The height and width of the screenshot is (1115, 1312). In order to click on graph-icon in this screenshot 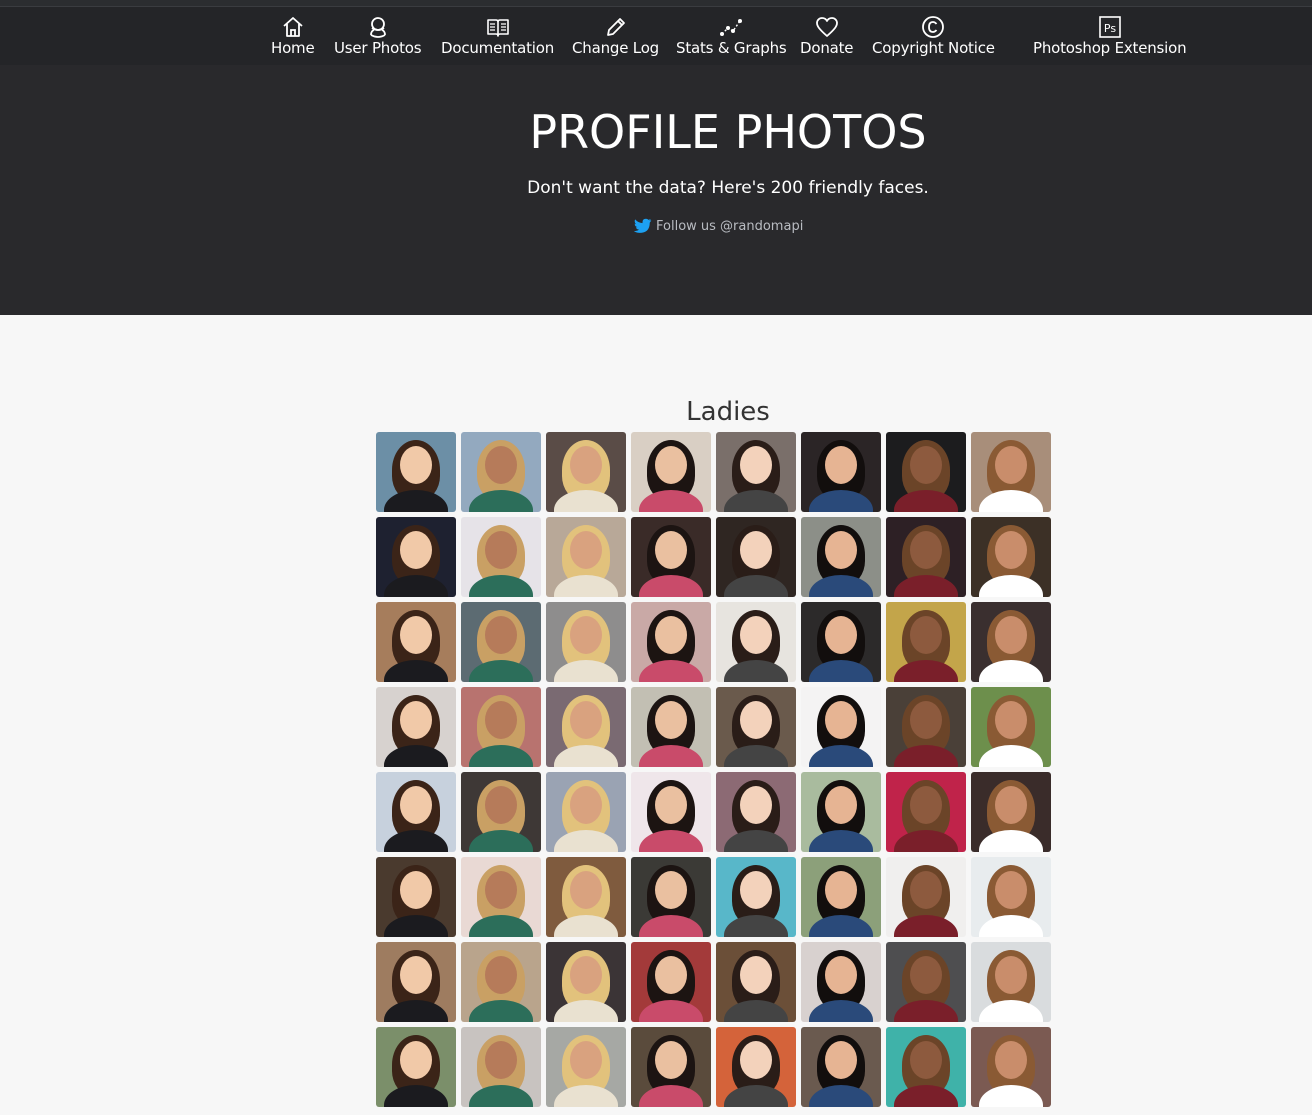, I will do `click(731, 27)`.